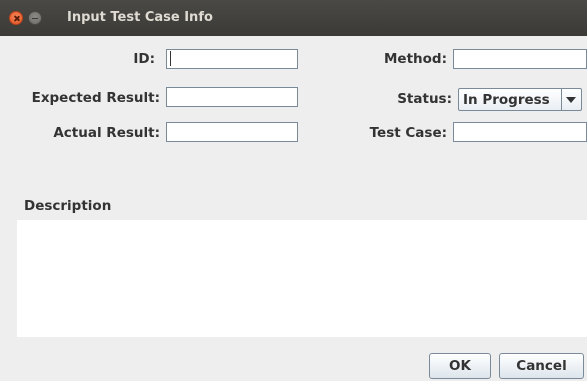 This screenshot has height=381, width=587. Describe the element at coordinates (232, 59) in the screenshot. I see `id-field` at that location.